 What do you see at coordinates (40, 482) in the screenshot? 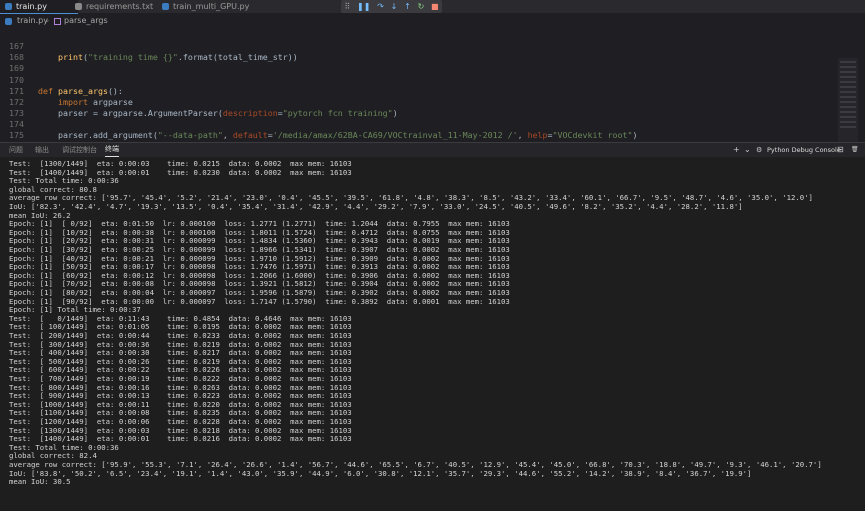
I see `terminal-line: mean IoU: 30.5` at bounding box center [40, 482].